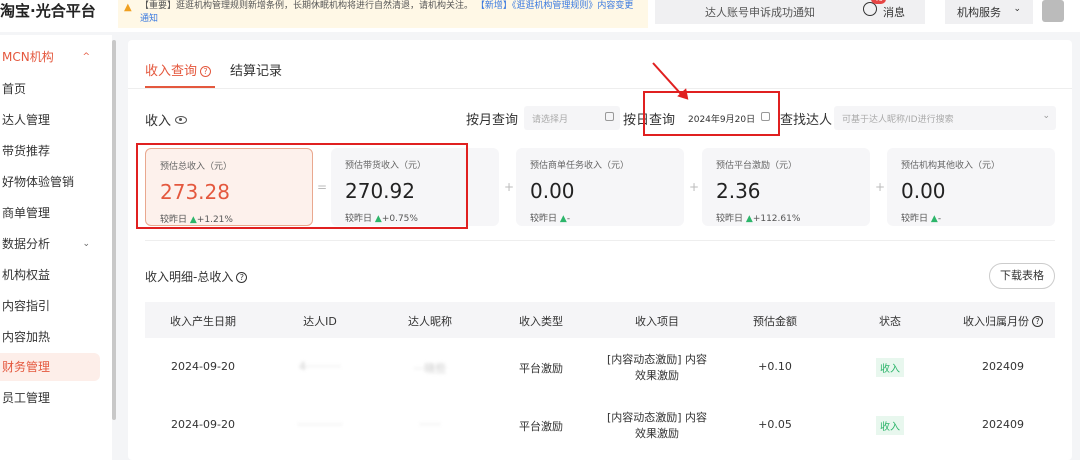 The image size is (1080, 460). Describe the element at coordinates (776, 219) in the screenshot. I see `card-change: +112.61%` at that location.